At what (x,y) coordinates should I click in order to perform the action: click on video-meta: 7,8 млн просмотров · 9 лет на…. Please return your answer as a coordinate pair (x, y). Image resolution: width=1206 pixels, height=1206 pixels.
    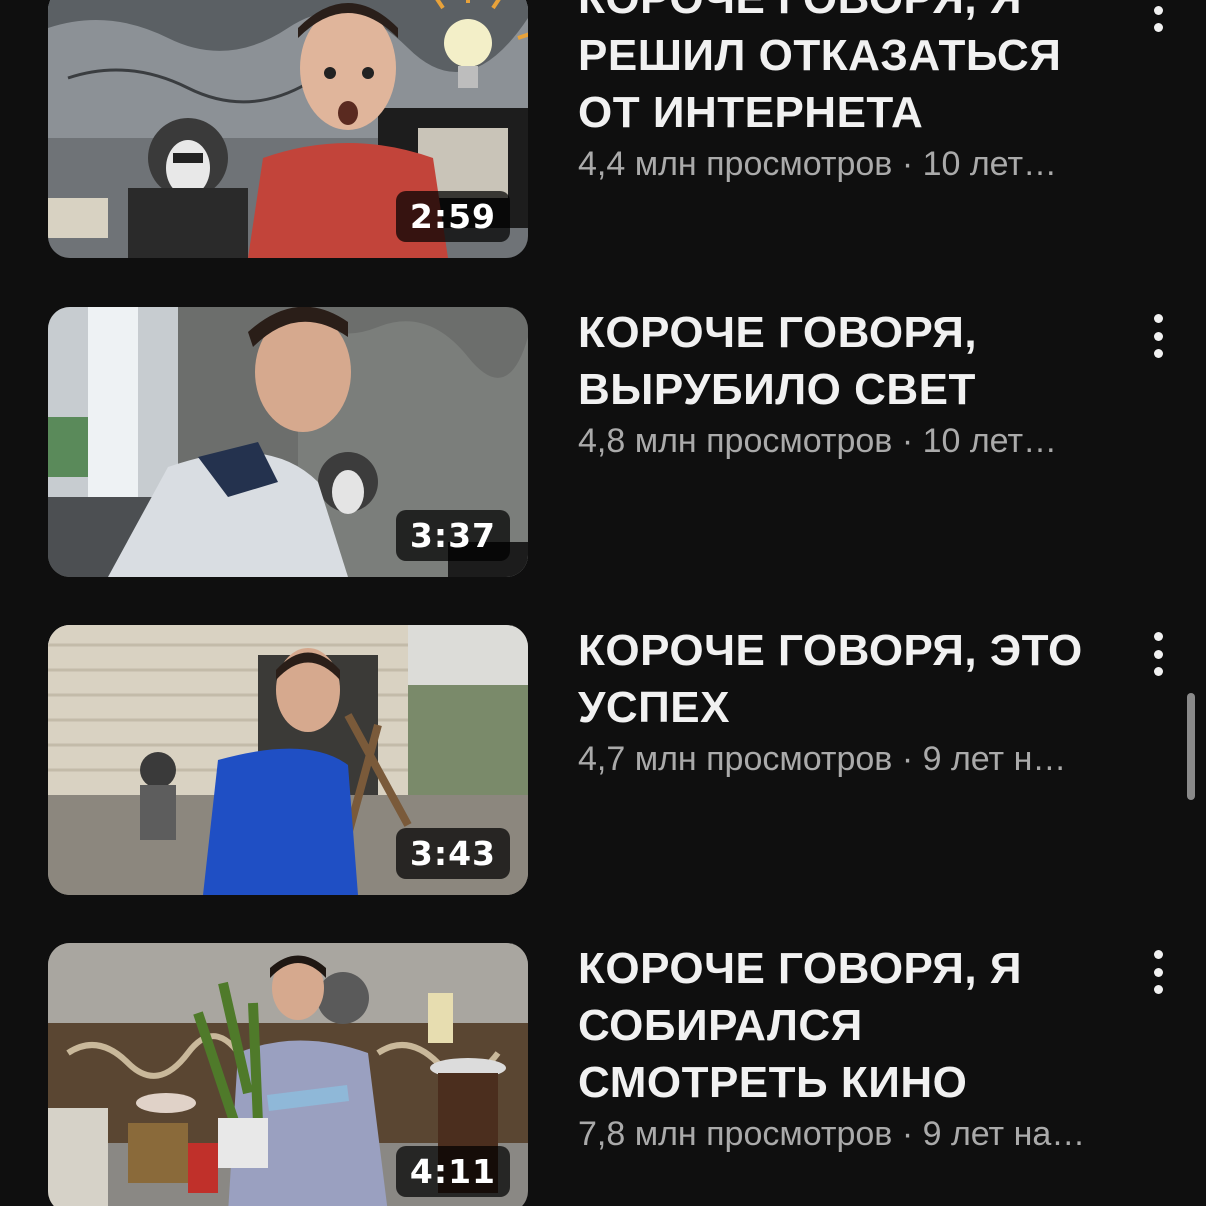
    Looking at the image, I should click on (832, 1134).